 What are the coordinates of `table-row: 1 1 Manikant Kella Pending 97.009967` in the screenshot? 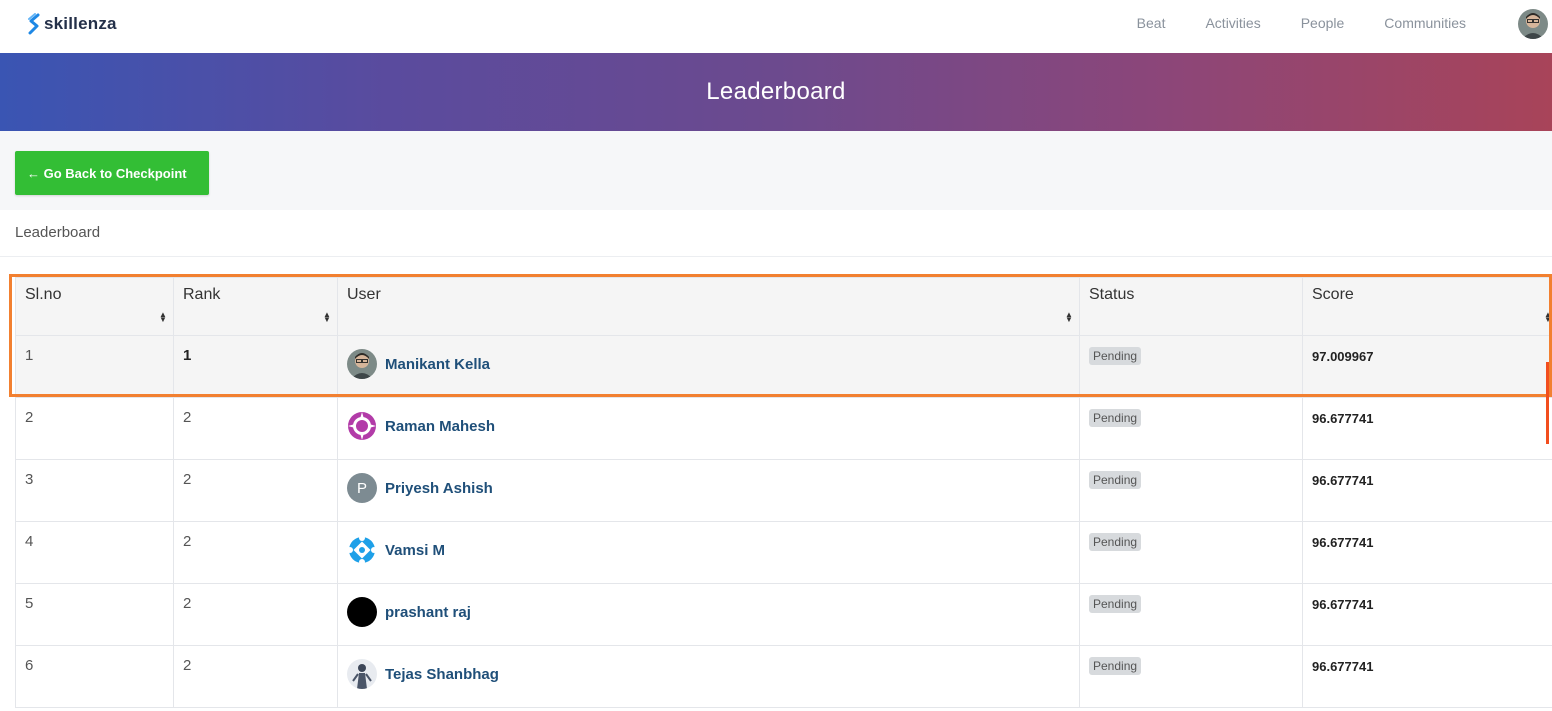 It's located at (783, 366).